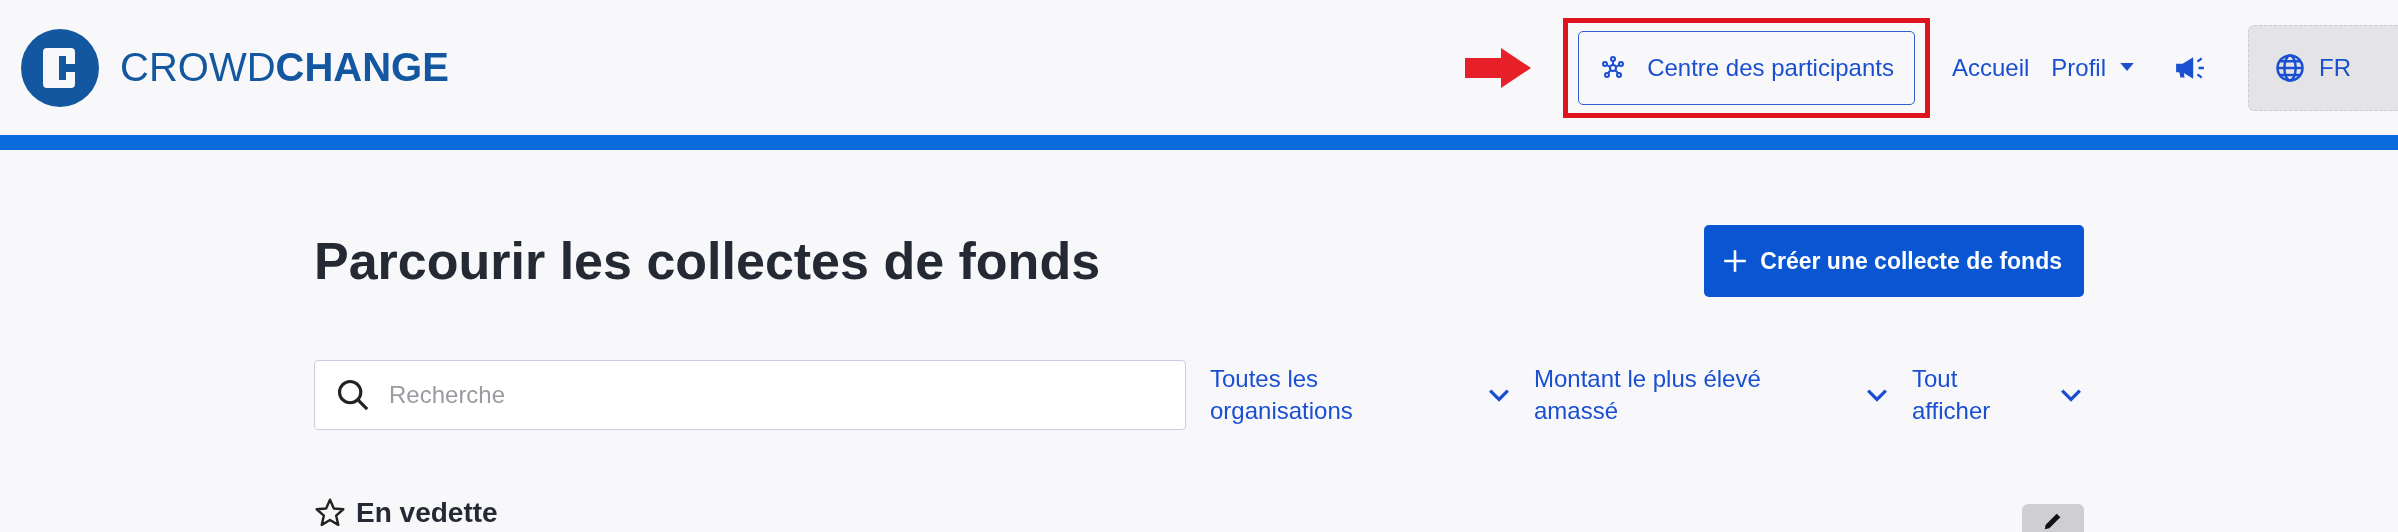  What do you see at coordinates (2290, 67) in the screenshot?
I see `globe-icon` at bounding box center [2290, 67].